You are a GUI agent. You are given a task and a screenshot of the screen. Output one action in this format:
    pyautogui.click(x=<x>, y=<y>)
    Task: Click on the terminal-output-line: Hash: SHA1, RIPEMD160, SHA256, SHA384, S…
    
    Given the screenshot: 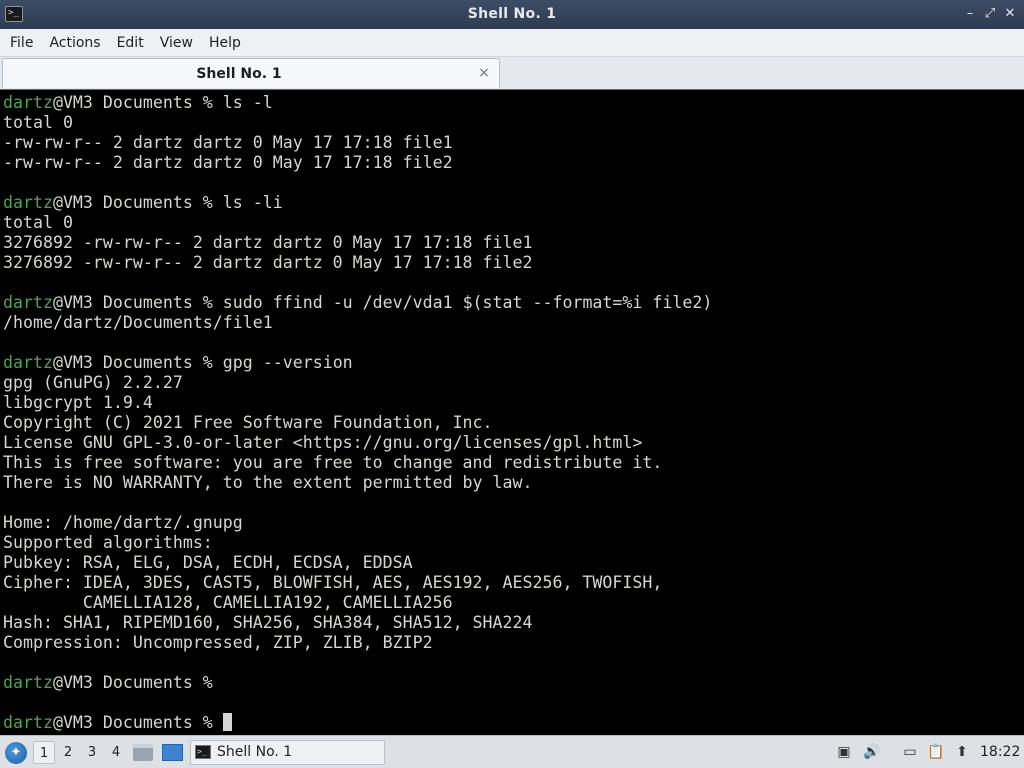 What is the action you would take?
    pyautogui.click(x=268, y=622)
    